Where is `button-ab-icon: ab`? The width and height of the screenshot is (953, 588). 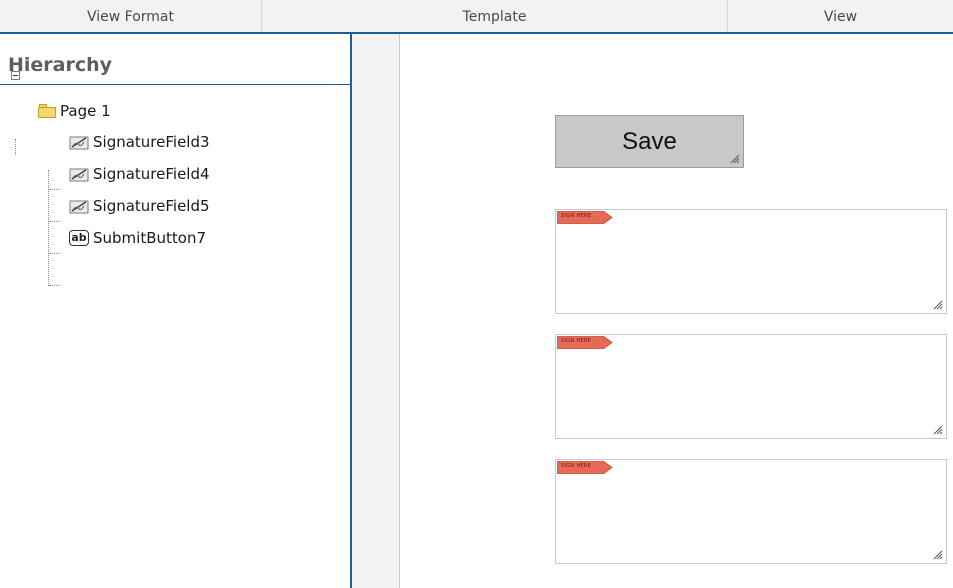 button-ab-icon: ab is located at coordinates (79, 238).